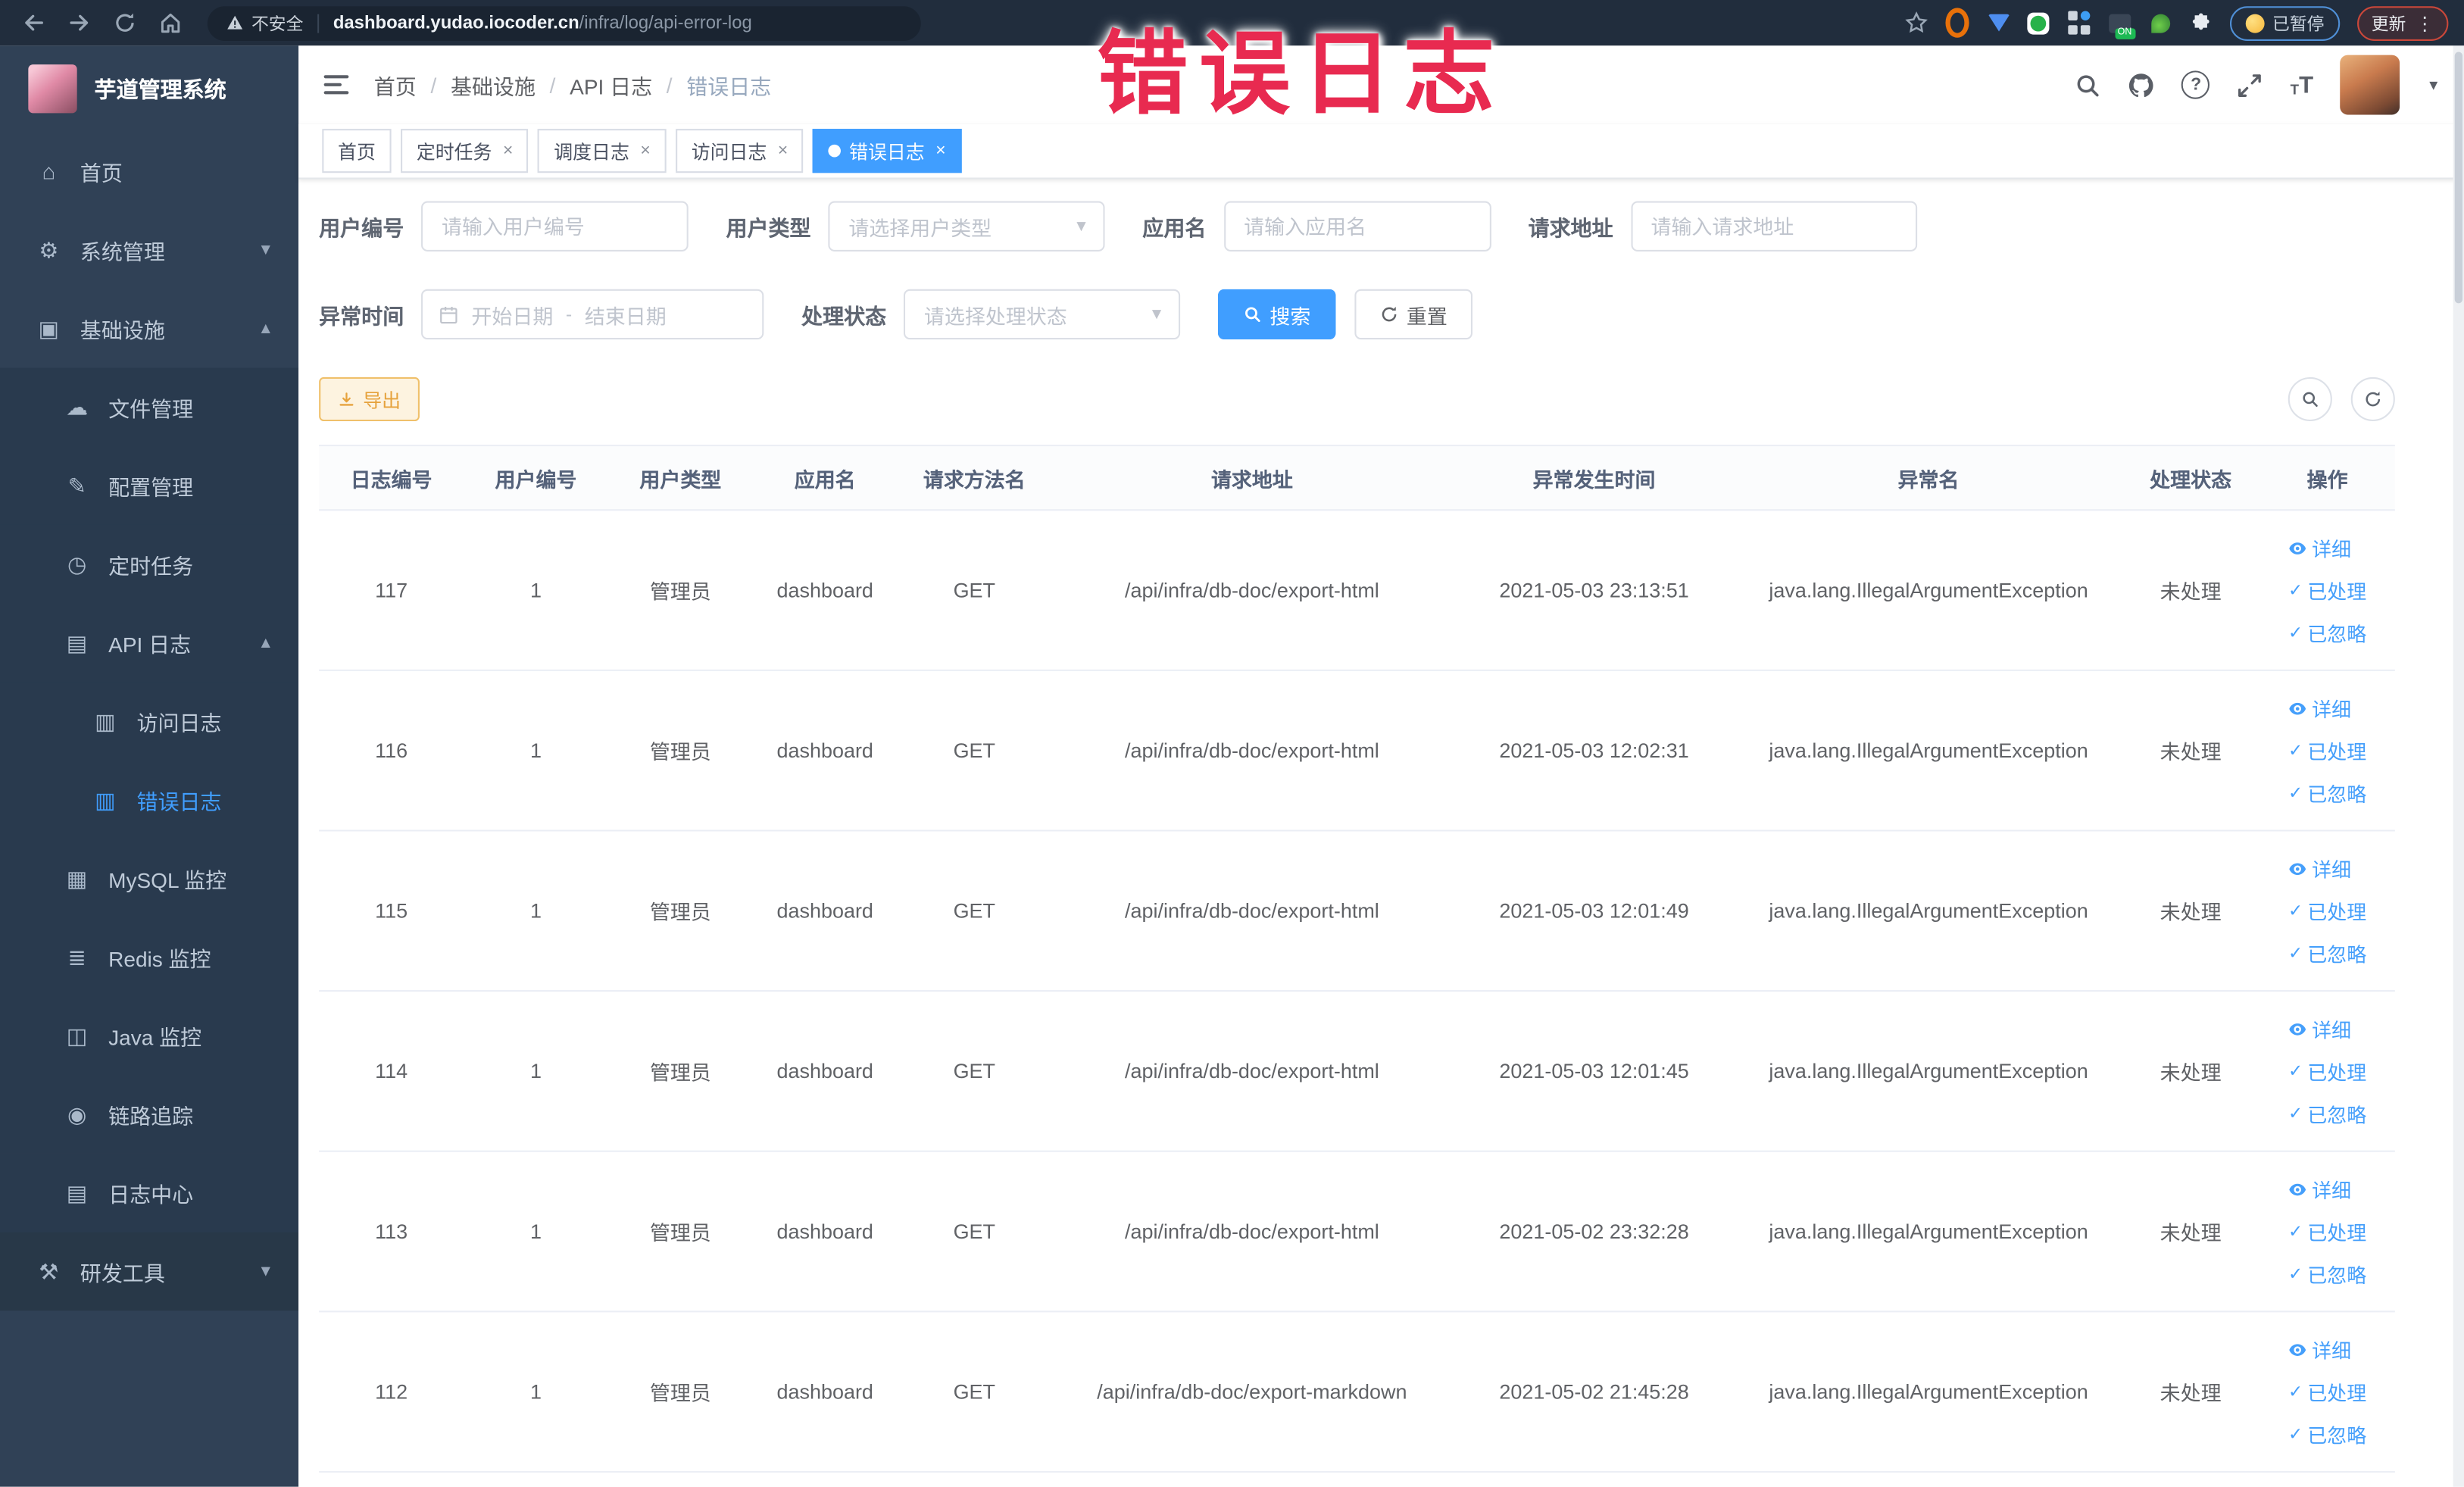  I want to click on sidebar-item-config-manage: ✎ 配置管理, so click(149, 485).